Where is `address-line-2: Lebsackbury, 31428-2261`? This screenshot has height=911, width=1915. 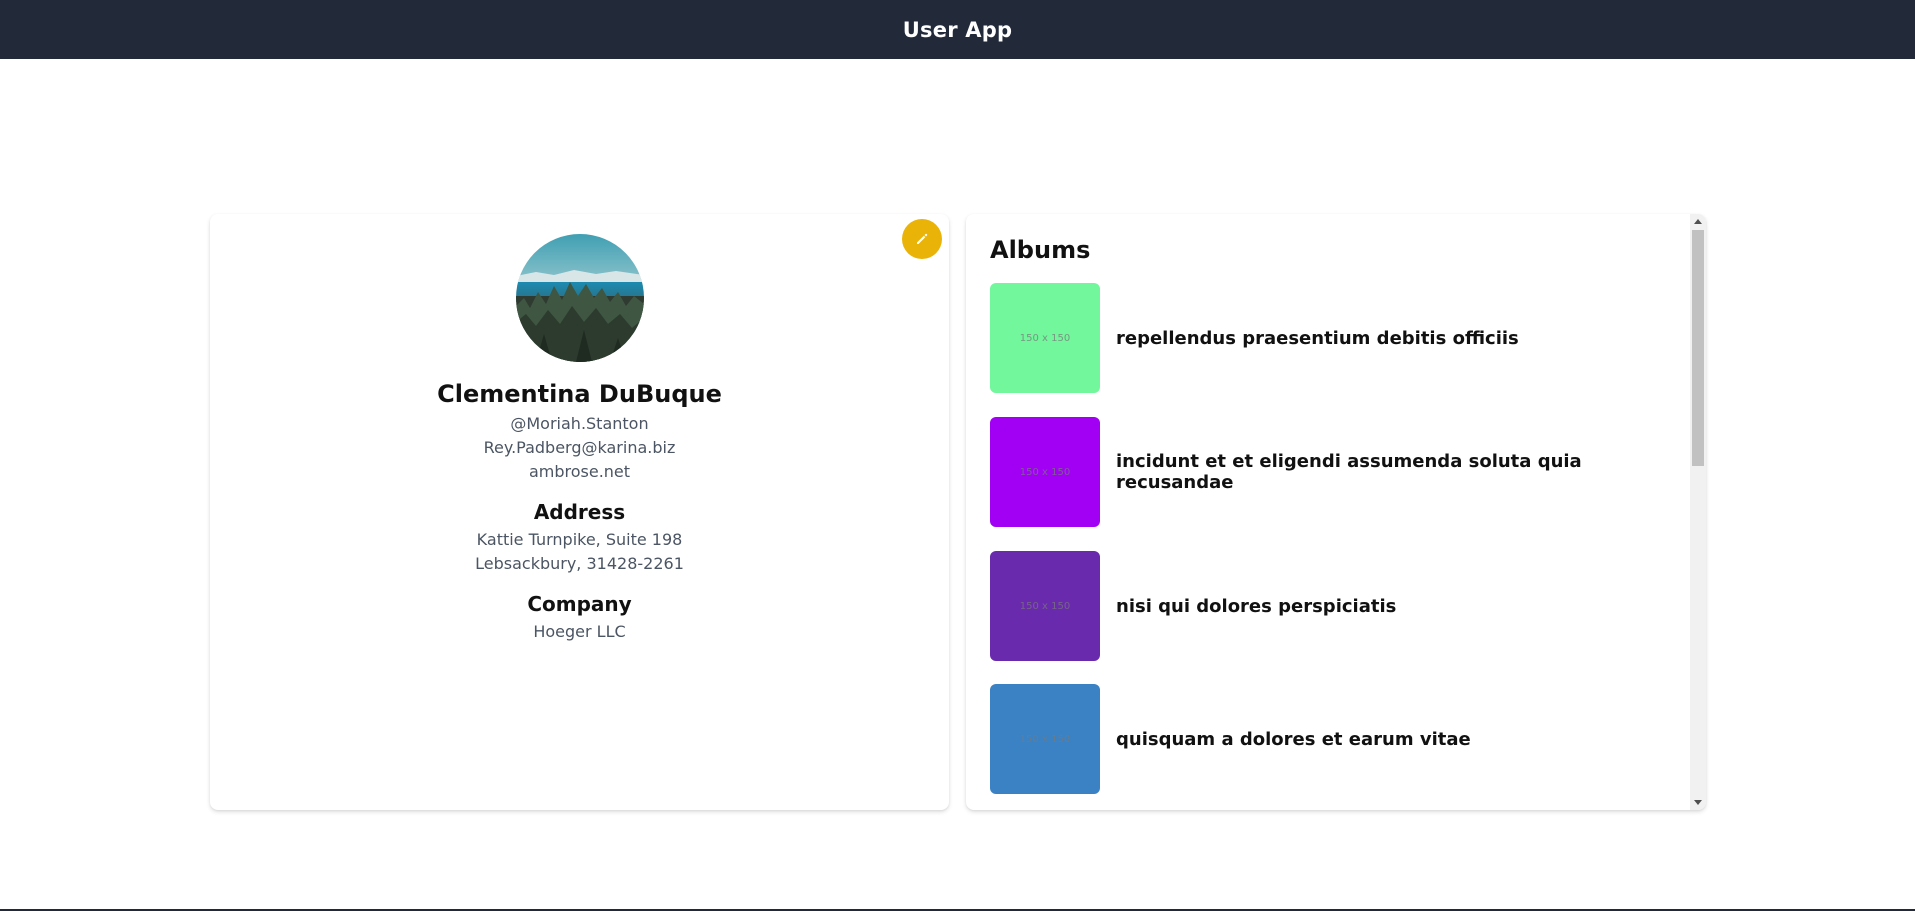 address-line-2: Lebsackbury, 31428-2261 is located at coordinates (579, 563).